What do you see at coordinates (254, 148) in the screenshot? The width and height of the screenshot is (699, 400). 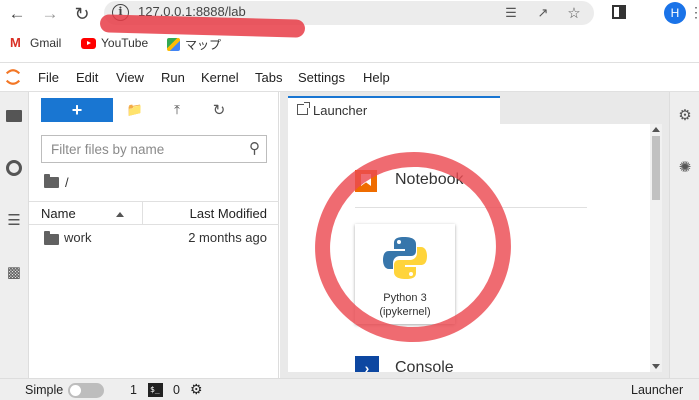 I see `search-icon: ⚲` at bounding box center [254, 148].